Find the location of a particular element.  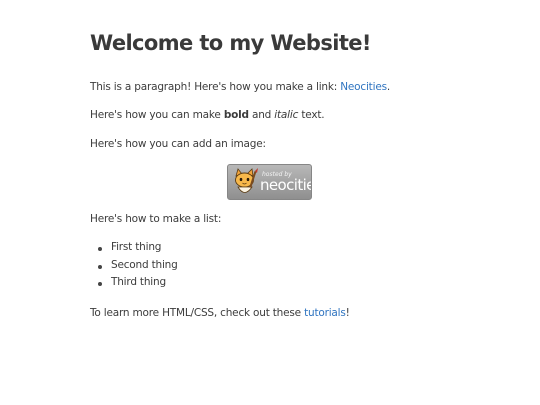

list-item: First thing is located at coordinates (134, 250).